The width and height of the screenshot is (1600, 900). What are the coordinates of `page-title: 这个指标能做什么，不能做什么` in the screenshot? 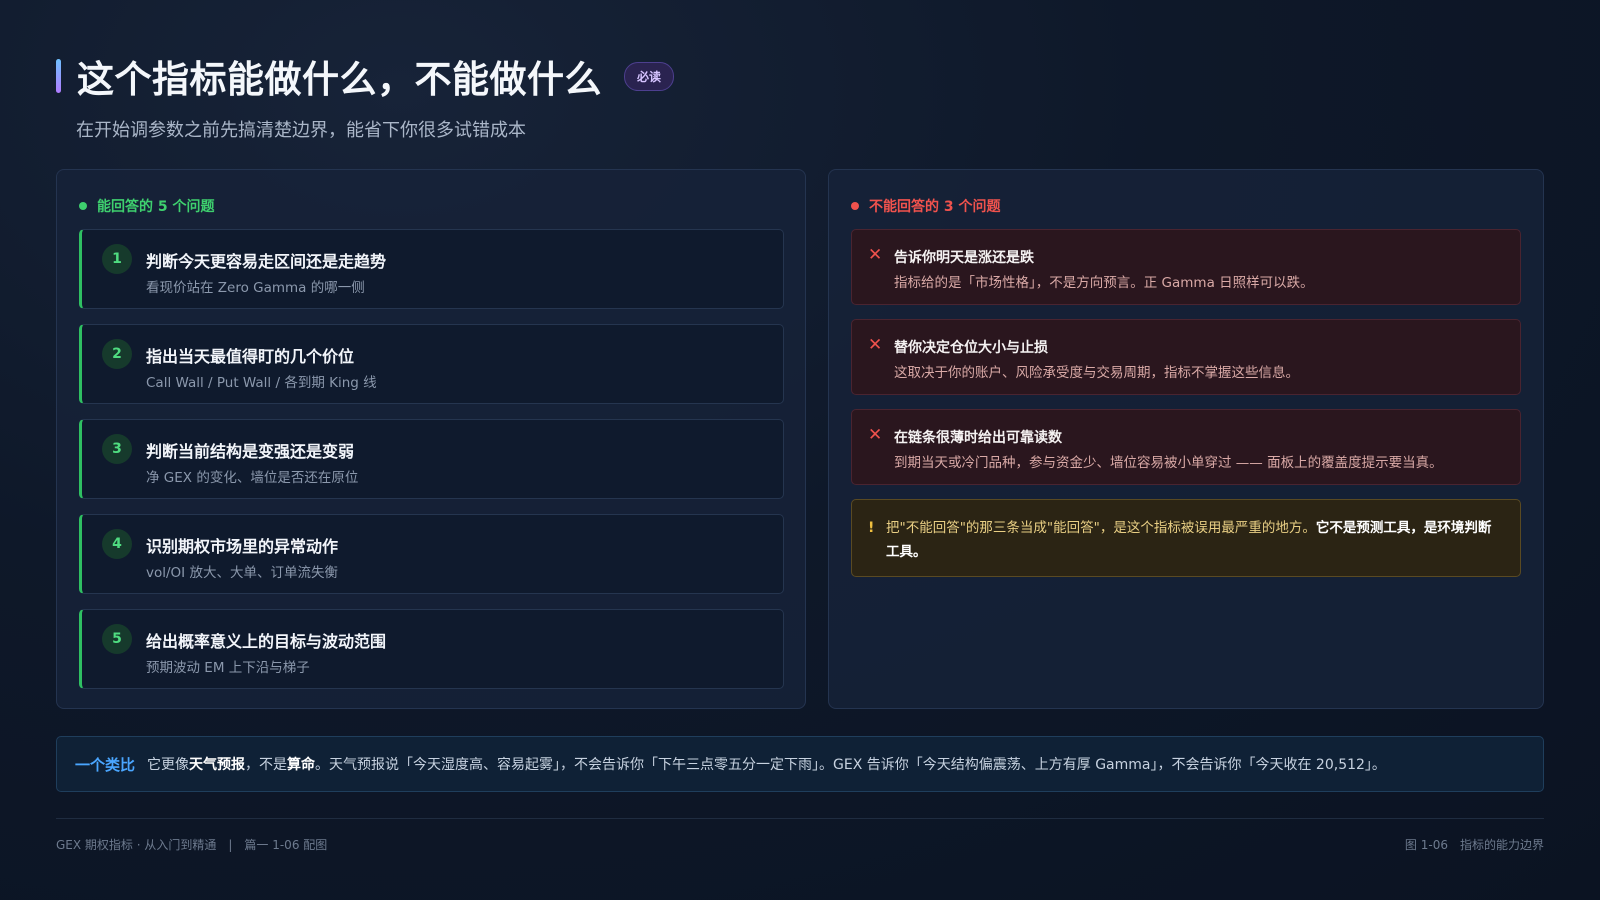 It's located at (339, 79).